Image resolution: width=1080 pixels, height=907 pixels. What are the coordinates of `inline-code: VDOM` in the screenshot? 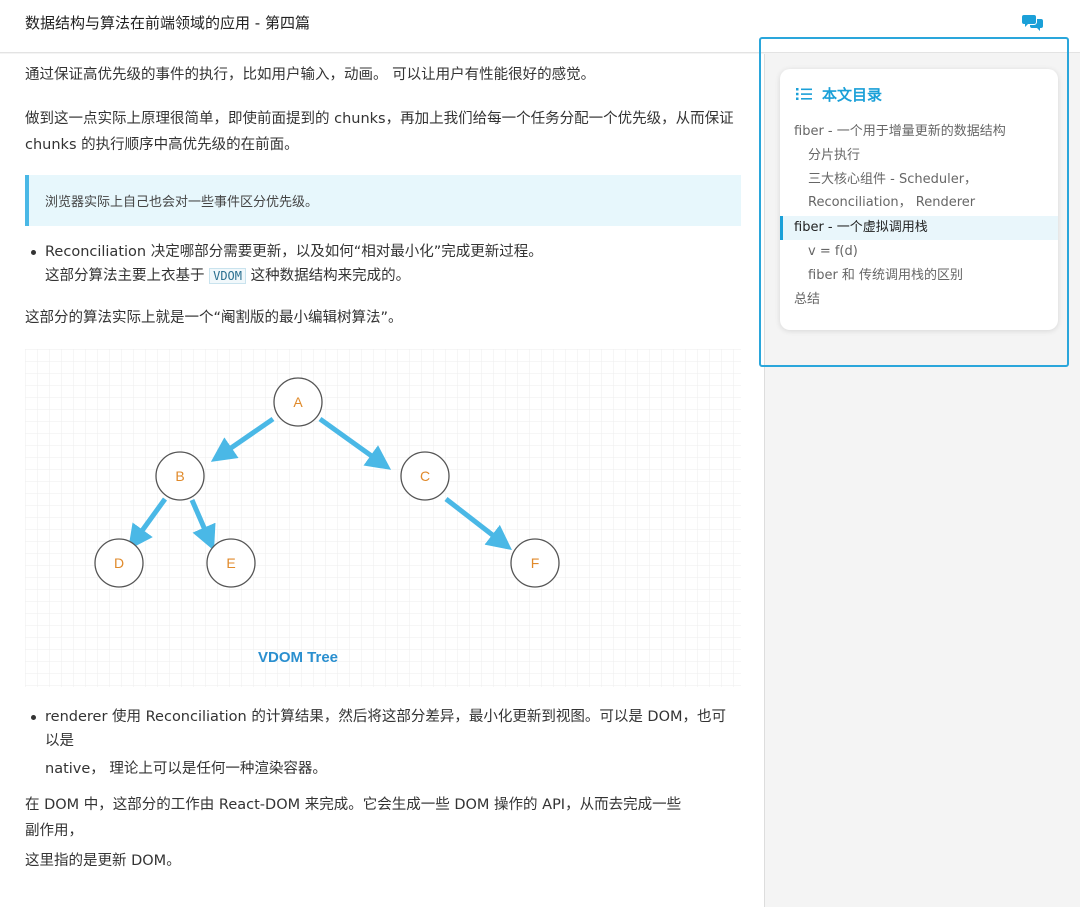 It's located at (228, 276).